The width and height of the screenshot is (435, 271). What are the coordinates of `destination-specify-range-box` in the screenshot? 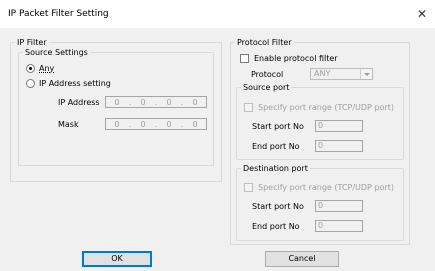 It's located at (248, 187).